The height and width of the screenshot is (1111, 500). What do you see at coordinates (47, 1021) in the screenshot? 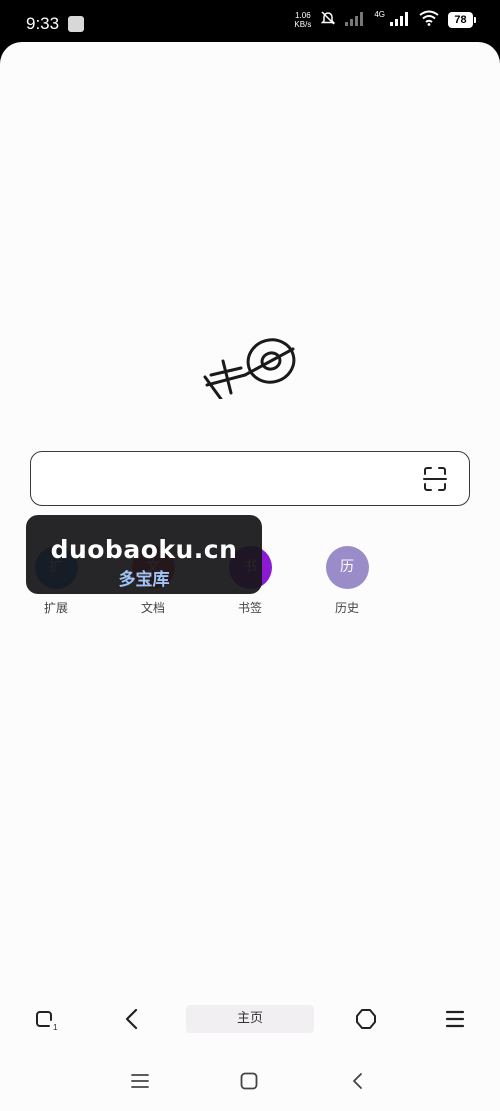
I see `tabs-icon: 1` at bounding box center [47, 1021].